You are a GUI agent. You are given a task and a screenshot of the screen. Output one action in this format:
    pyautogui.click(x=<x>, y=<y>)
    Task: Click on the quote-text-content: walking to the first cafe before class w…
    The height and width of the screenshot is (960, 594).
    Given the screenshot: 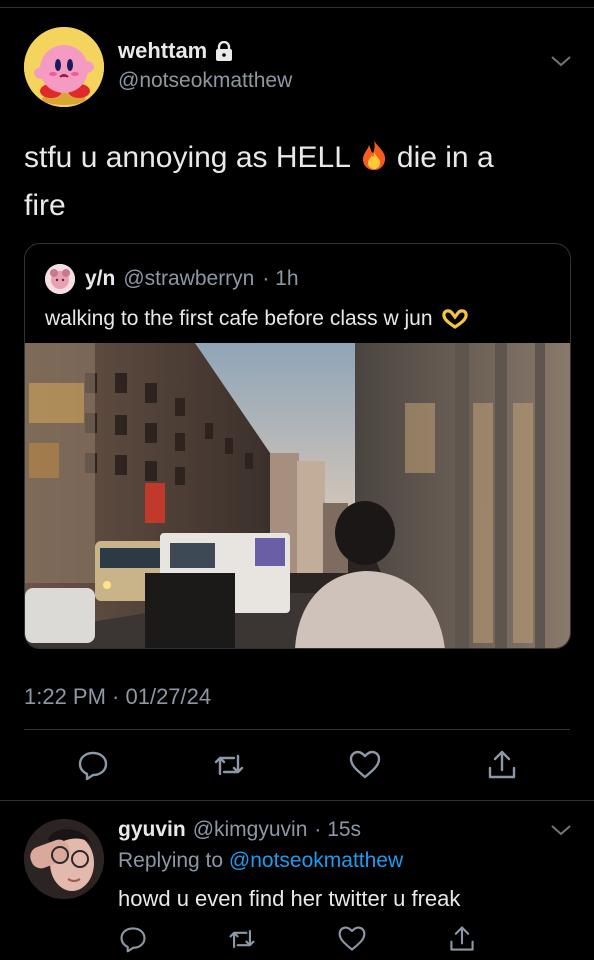 What is the action you would take?
    pyautogui.click(x=239, y=318)
    